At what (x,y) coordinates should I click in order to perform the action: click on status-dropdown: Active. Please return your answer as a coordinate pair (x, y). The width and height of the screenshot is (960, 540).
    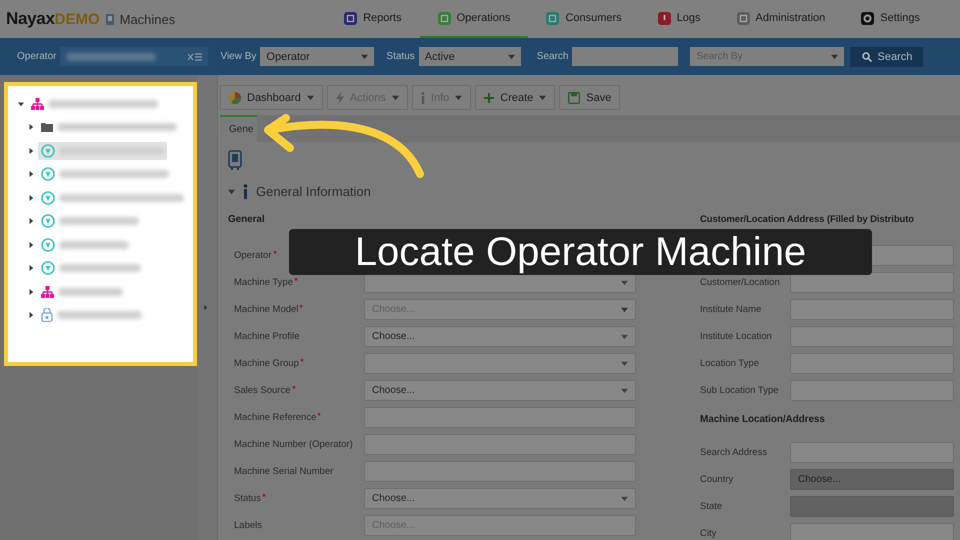
    Looking at the image, I should click on (469, 56).